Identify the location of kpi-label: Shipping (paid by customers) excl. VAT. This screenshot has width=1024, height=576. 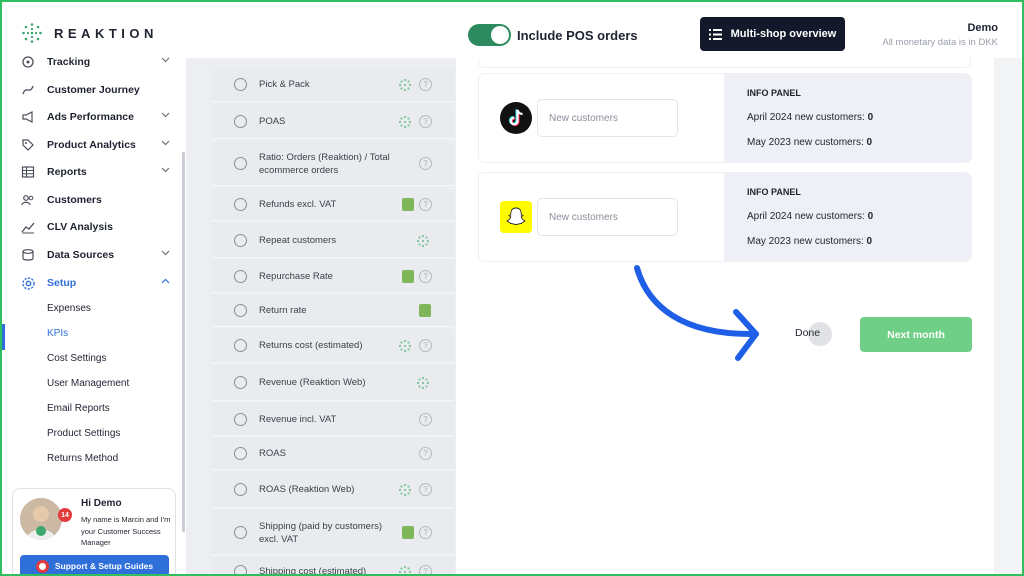
(321, 532).